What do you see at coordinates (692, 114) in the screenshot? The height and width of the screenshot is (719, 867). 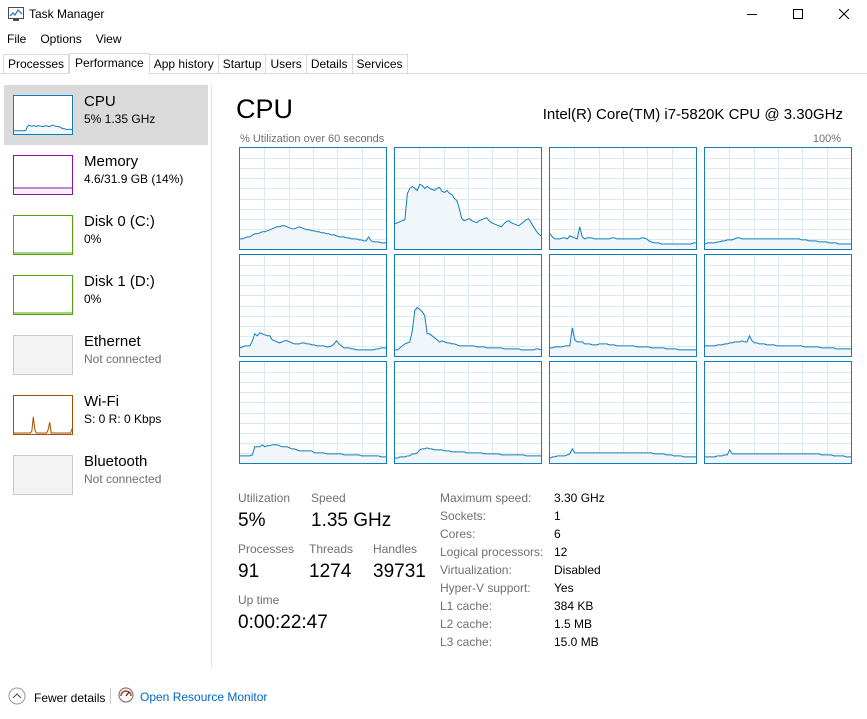 I see `cpu-model-name: Intel(R) Core(TM) i7-5820K CPU @ 3.30GHz` at bounding box center [692, 114].